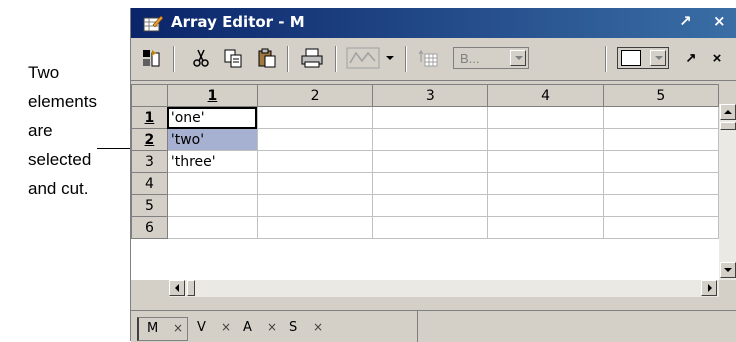 The image size is (736, 342). What do you see at coordinates (212, 161) in the screenshot?
I see `table-cell: 'three'` at bounding box center [212, 161].